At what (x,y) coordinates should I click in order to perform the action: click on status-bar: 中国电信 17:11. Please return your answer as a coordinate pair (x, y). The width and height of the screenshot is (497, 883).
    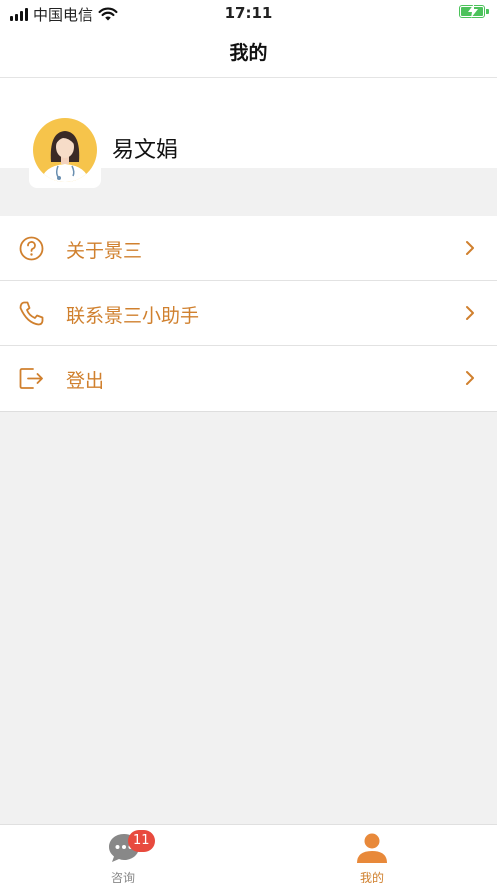
    Looking at the image, I should click on (248, 13).